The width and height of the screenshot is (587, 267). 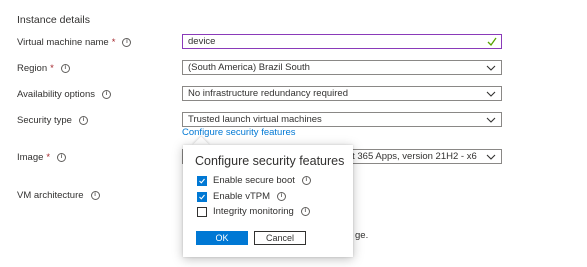 I want to click on region-label-group: Region * i, so click(x=43, y=68).